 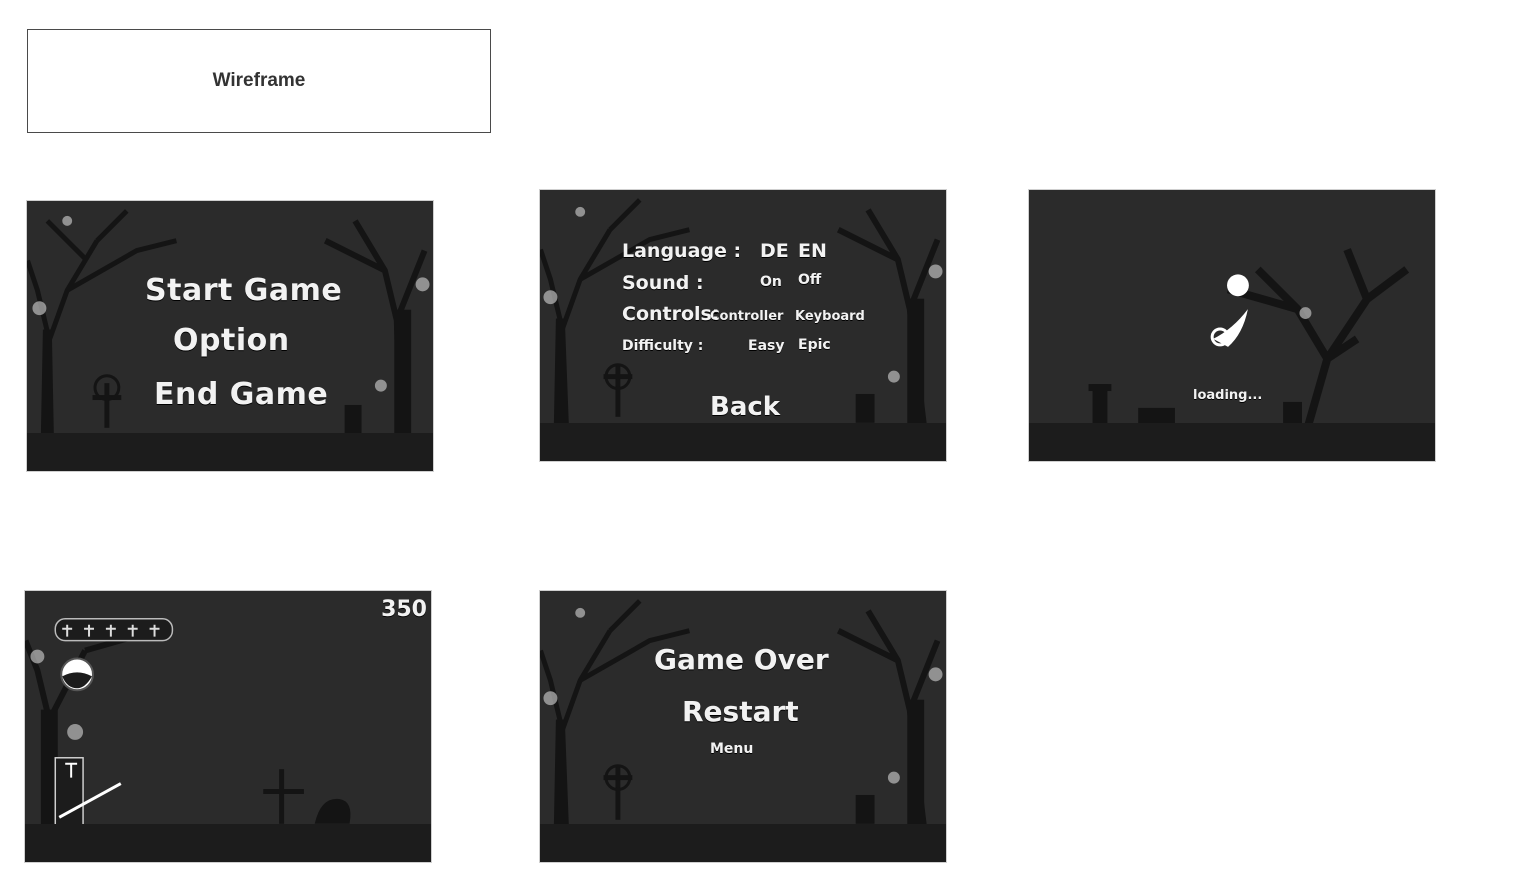 What do you see at coordinates (663, 283) in the screenshot?
I see `sound-label: Sound :` at bounding box center [663, 283].